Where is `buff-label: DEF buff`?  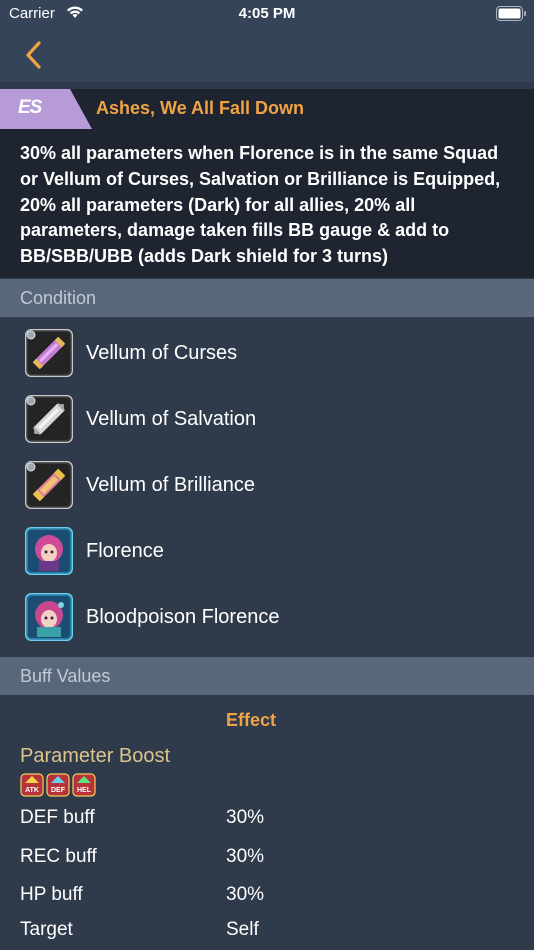
buff-label: DEF buff is located at coordinates (57, 817).